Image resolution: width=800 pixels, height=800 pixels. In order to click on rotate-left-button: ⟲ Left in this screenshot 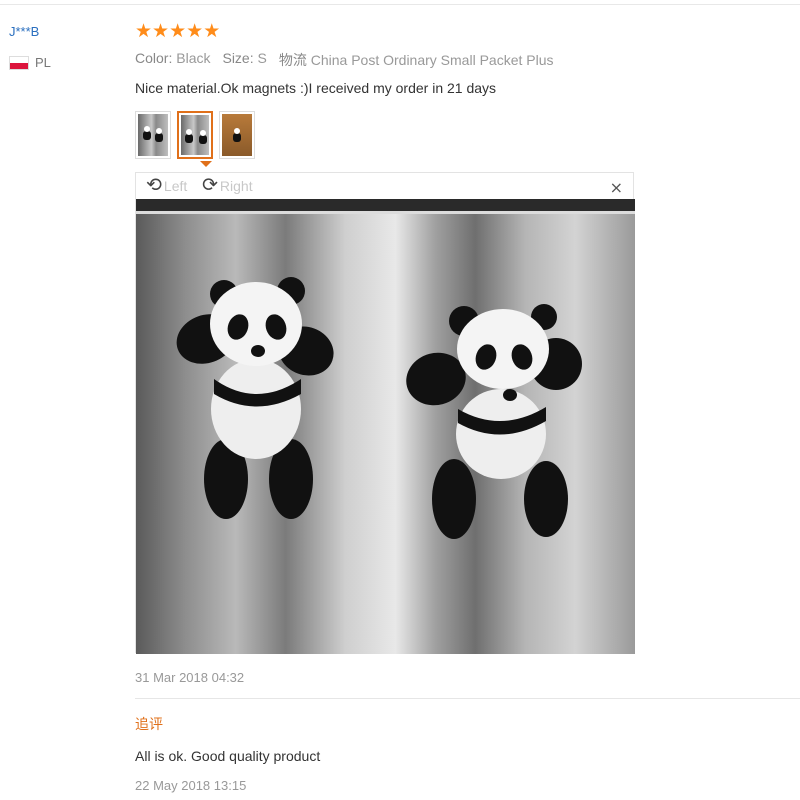, I will do `click(166, 185)`.